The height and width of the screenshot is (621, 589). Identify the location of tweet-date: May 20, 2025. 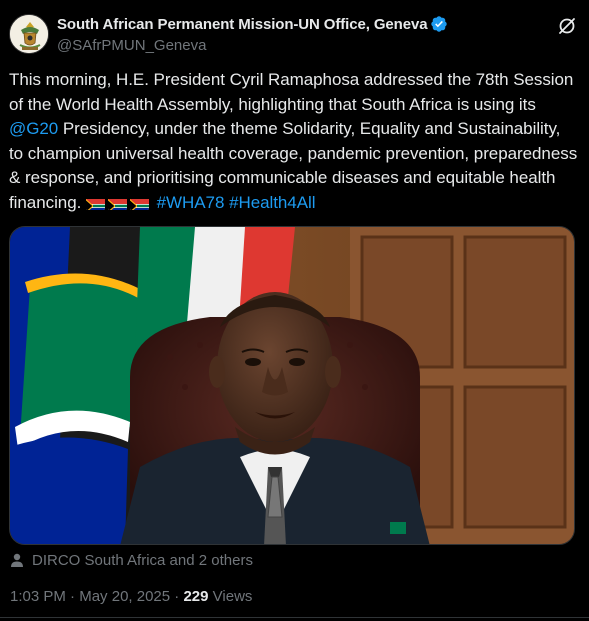
(124, 596).